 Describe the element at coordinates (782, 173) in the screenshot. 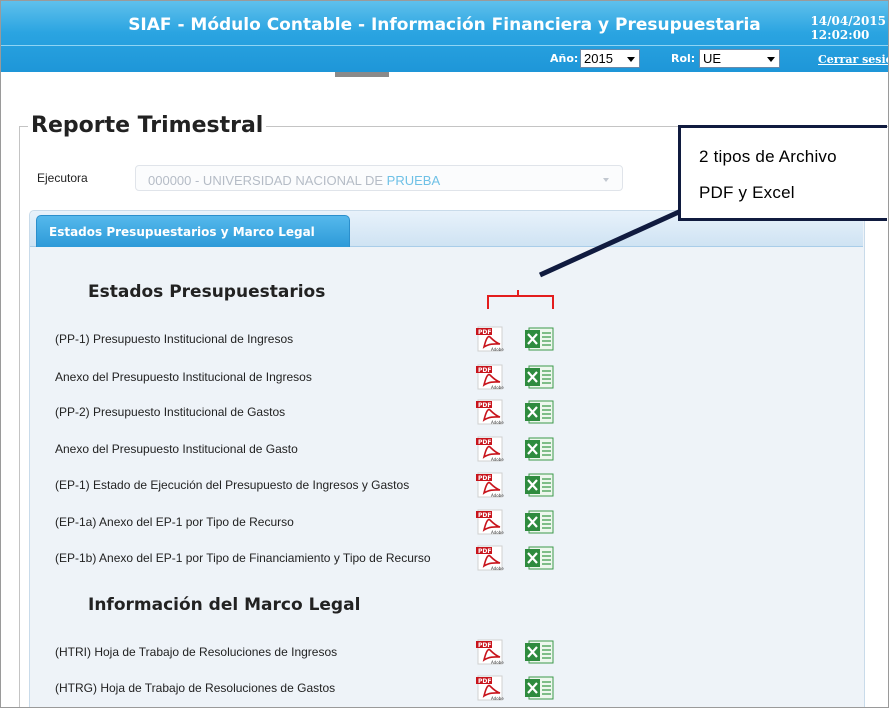

I see `annotation-callout` at that location.